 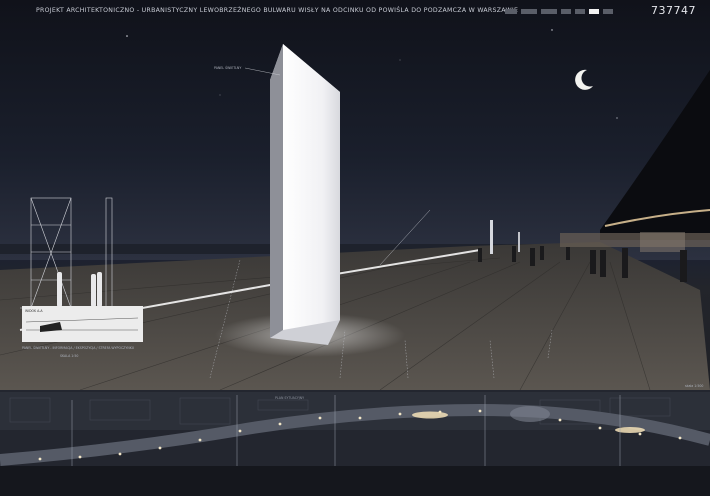 I want to click on sheet-navigation, so click(x=559, y=11).